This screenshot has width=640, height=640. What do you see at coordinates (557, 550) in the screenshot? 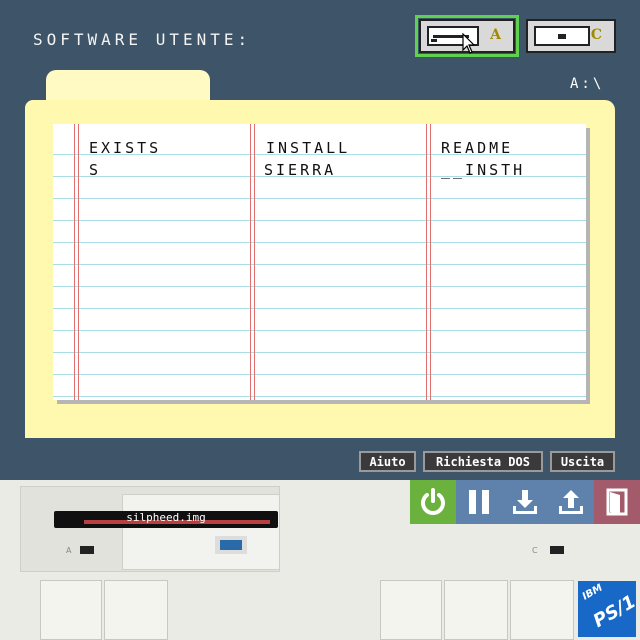
I see `drive-c-led` at bounding box center [557, 550].